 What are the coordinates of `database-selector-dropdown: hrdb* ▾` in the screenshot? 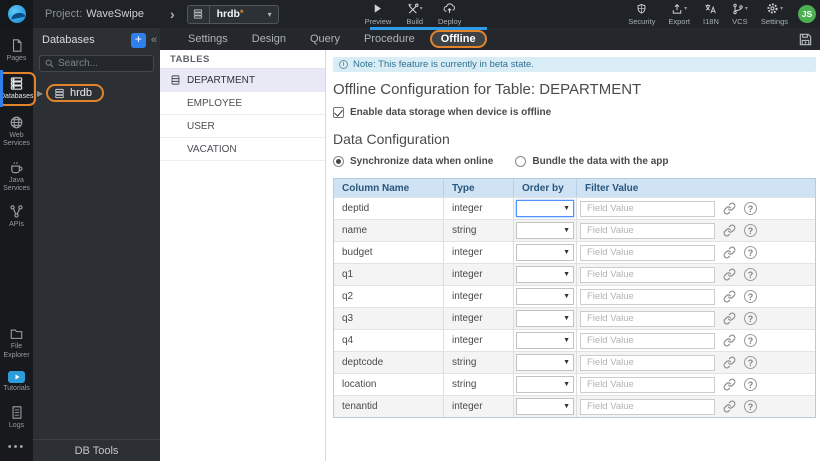 It's located at (232, 14).